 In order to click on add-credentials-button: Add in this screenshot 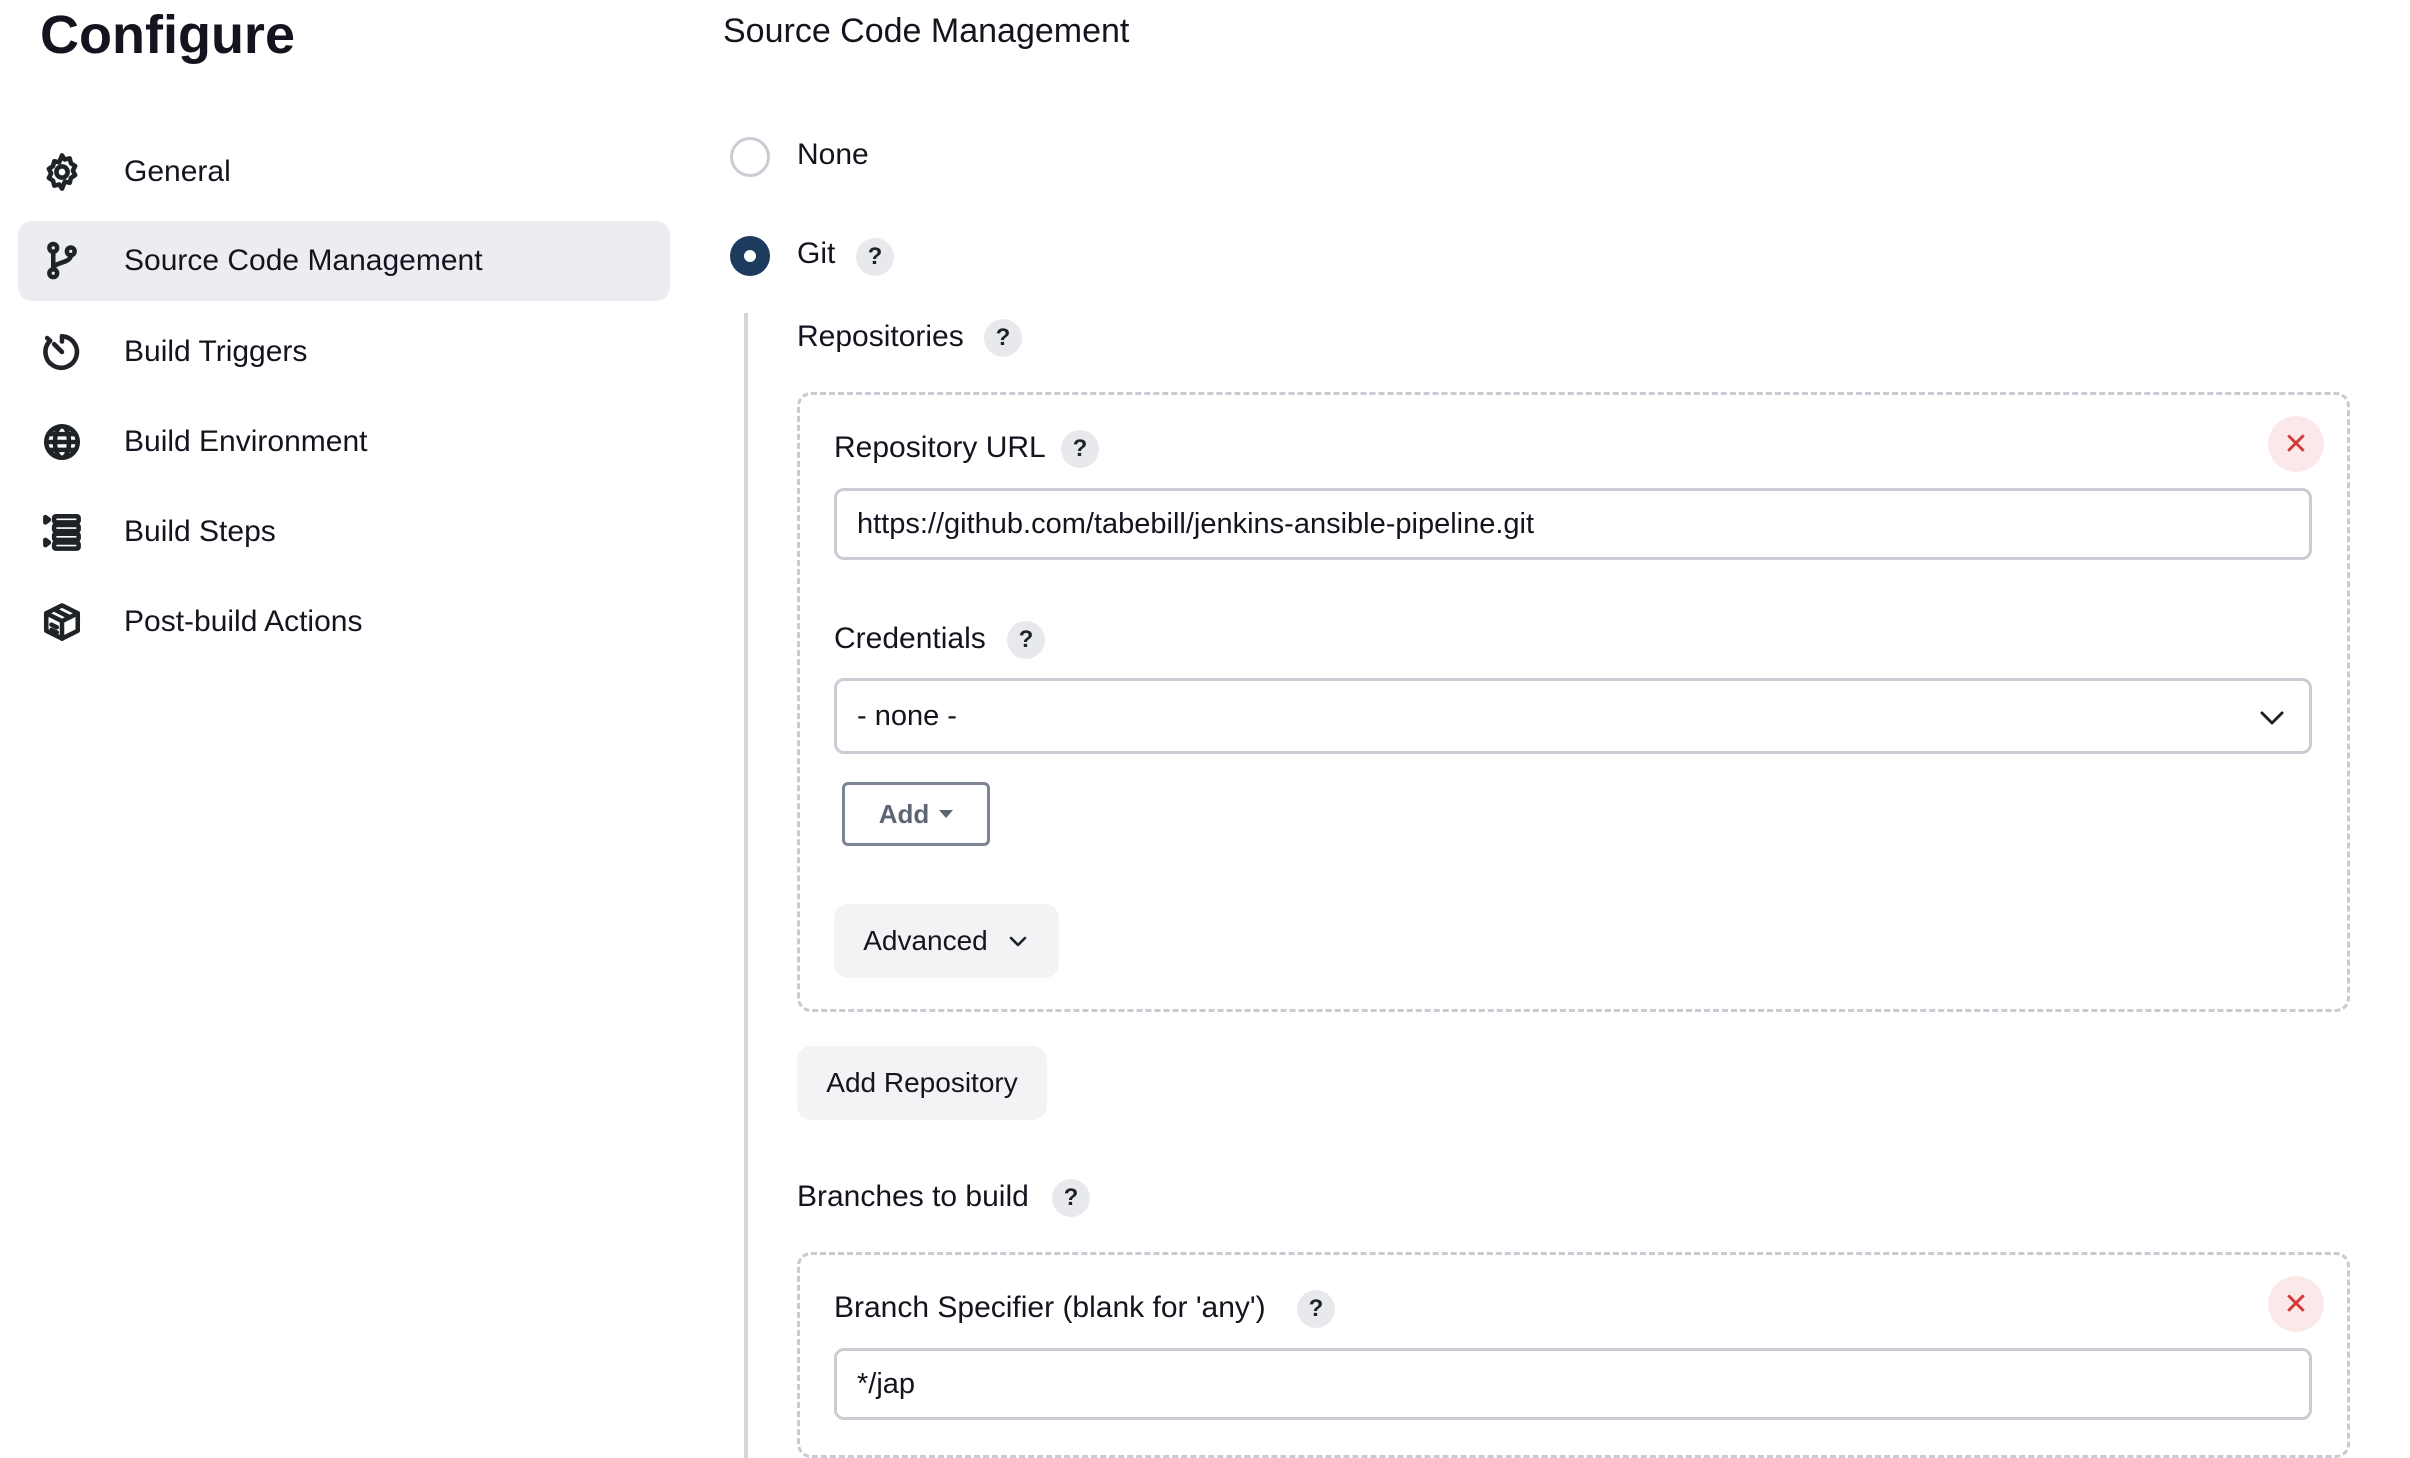, I will do `click(916, 814)`.